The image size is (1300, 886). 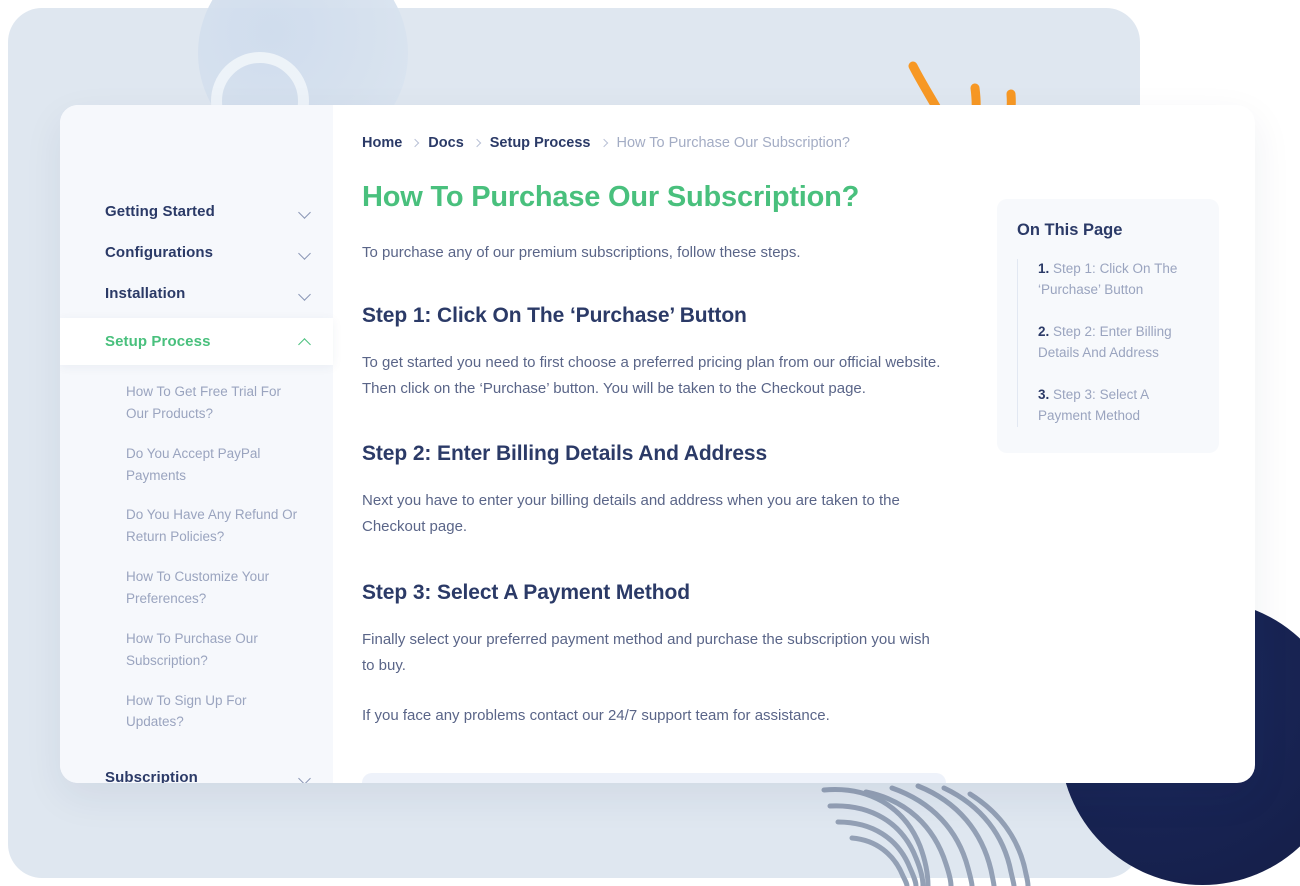 I want to click on sidebar-item-label: Installation, so click(x=145, y=293).